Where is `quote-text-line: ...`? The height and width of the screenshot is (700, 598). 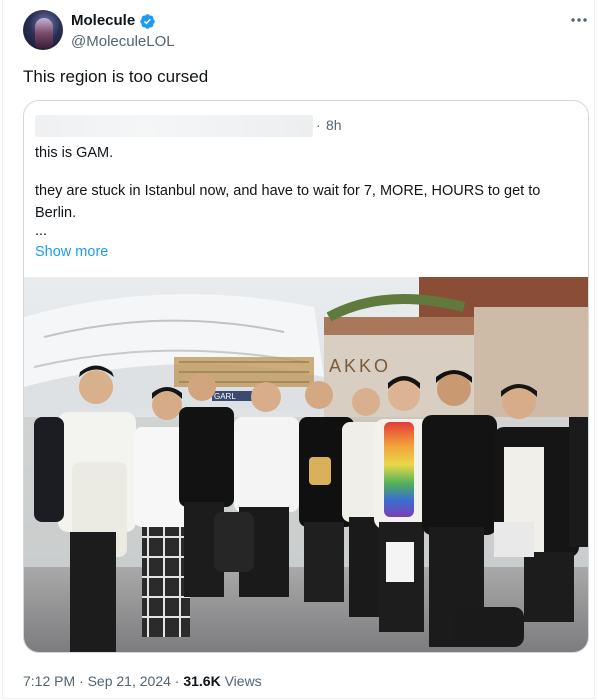
quote-text-line: ... is located at coordinates (41, 231).